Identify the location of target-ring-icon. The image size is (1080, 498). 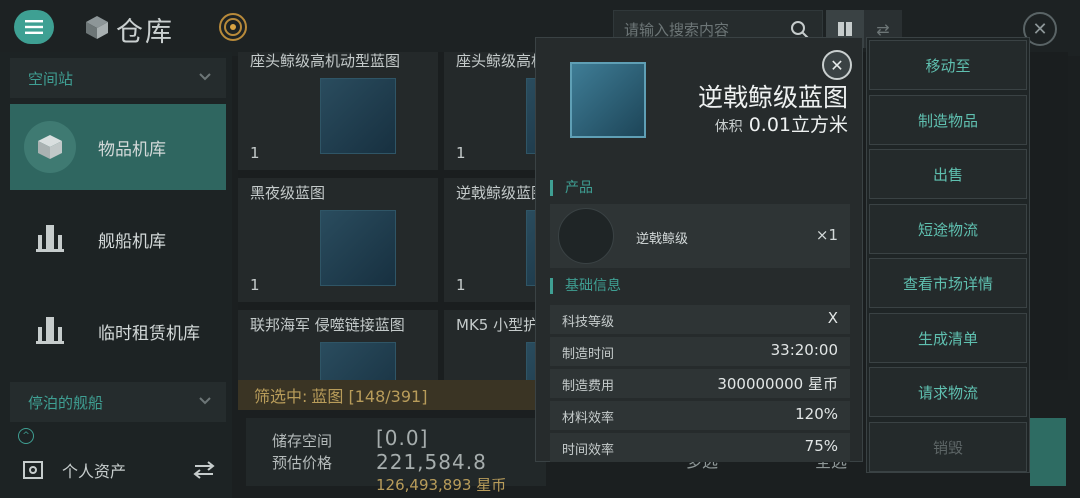
(233, 27).